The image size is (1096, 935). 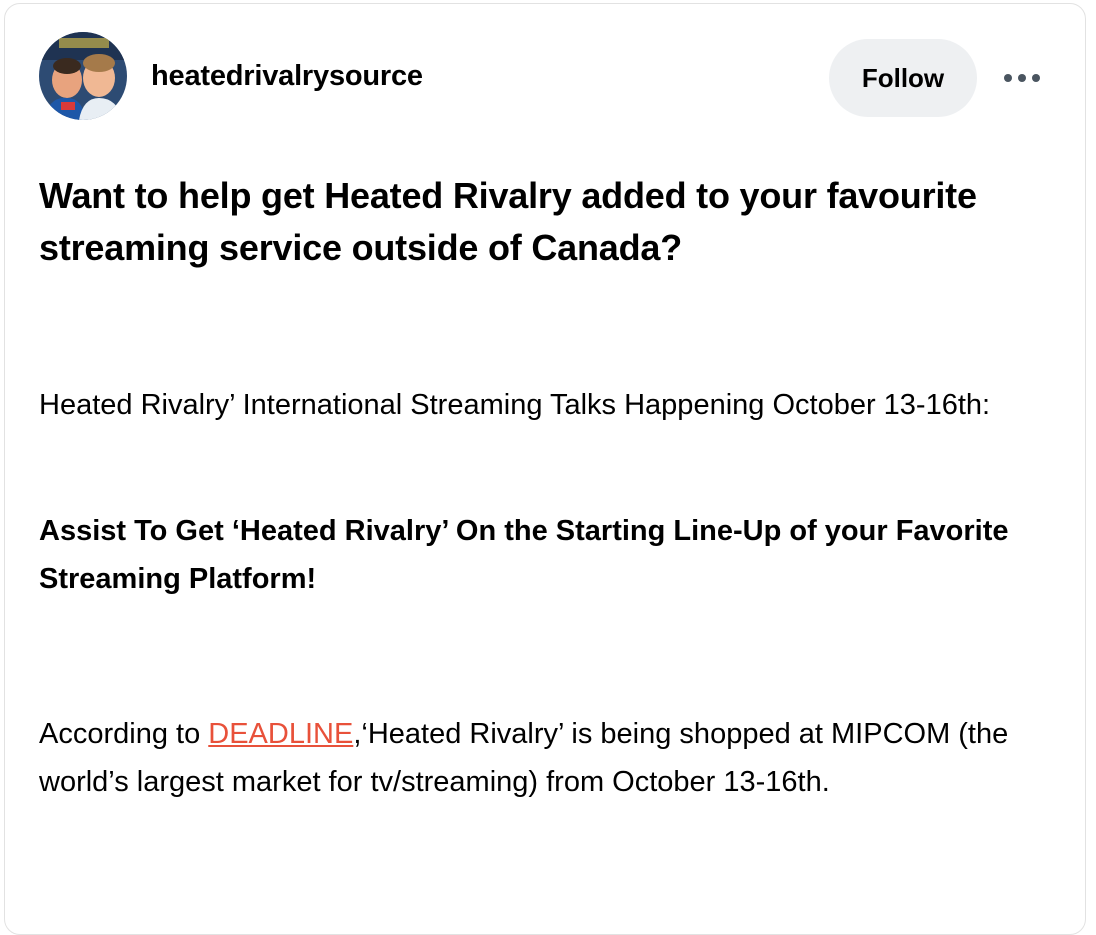 I want to click on paragraph-3-prefix: According to, so click(x=124, y=734).